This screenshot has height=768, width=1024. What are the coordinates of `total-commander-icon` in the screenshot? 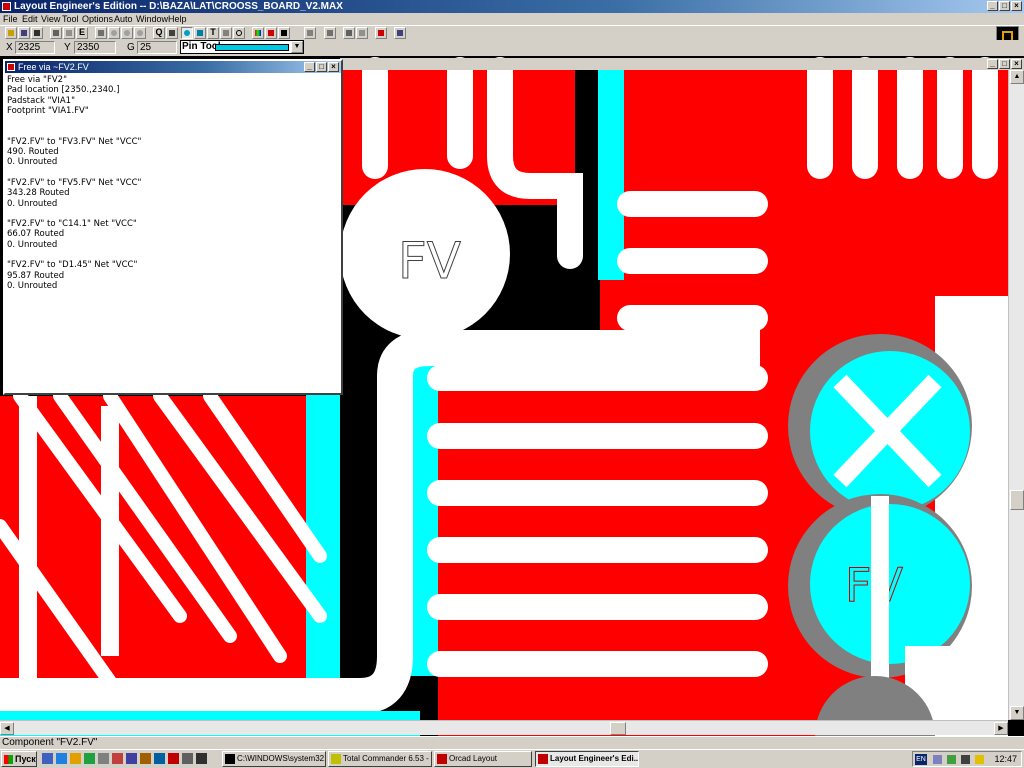 It's located at (336, 759).